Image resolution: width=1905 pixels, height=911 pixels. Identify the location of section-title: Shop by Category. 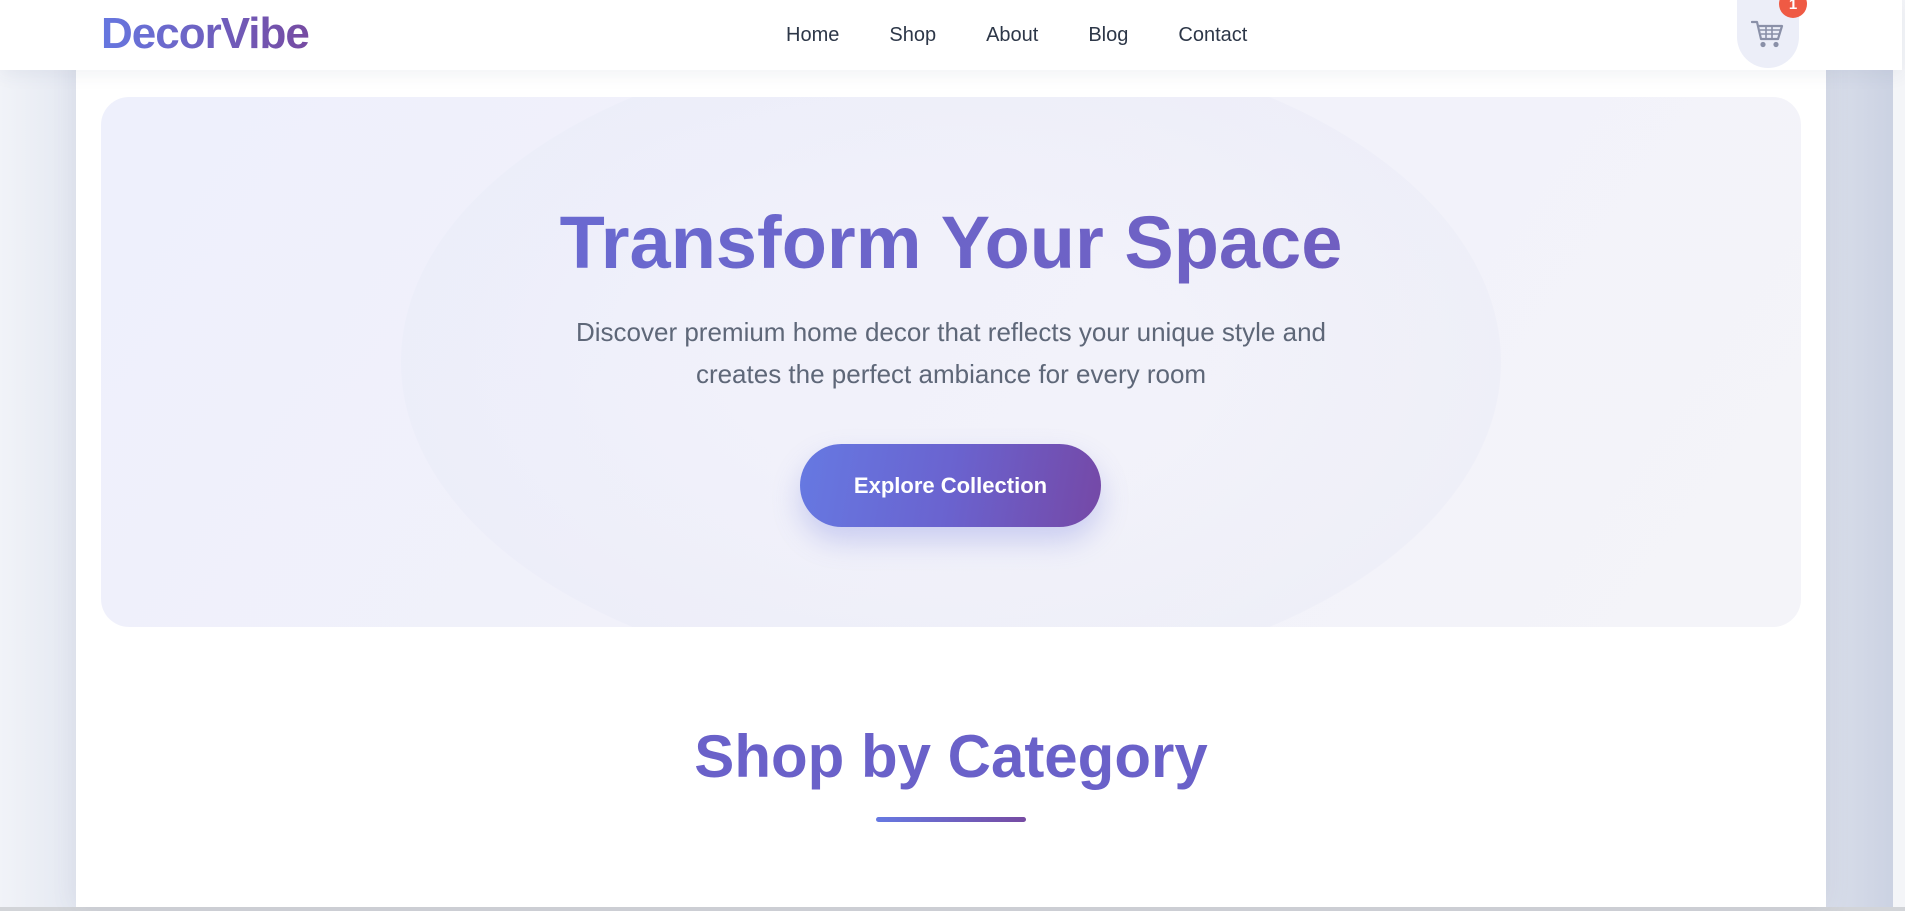
(951, 756).